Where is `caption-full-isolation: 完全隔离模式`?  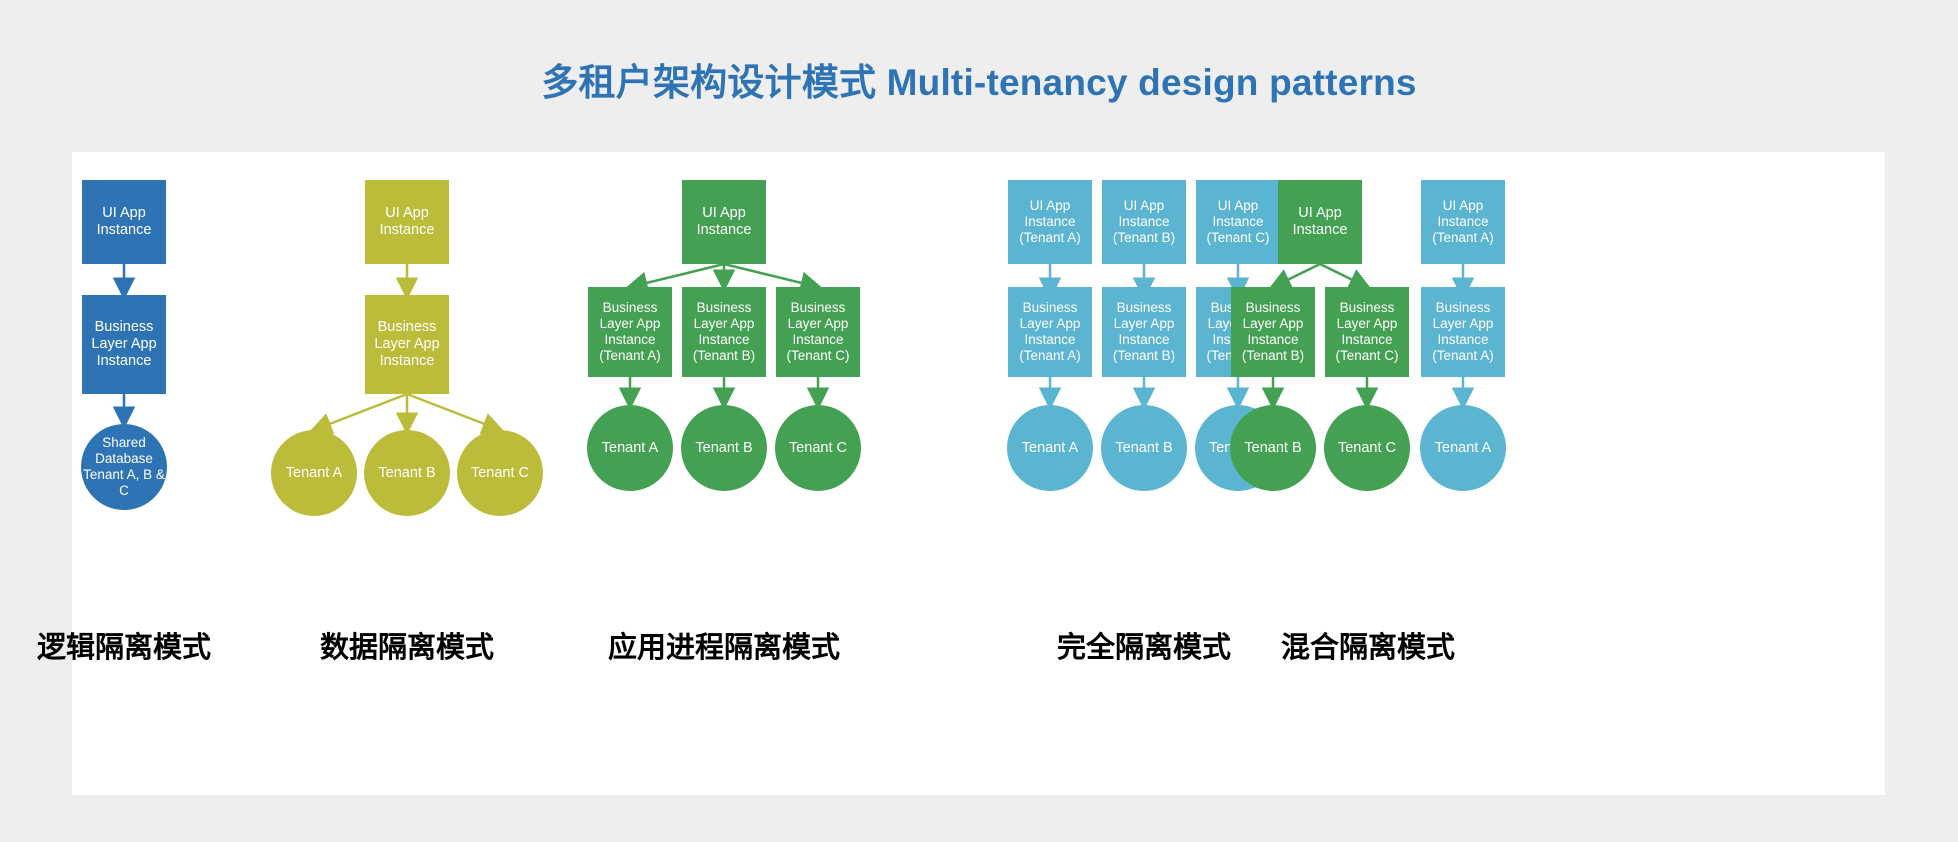 caption-full-isolation: 完全隔离模式 is located at coordinates (1143, 648).